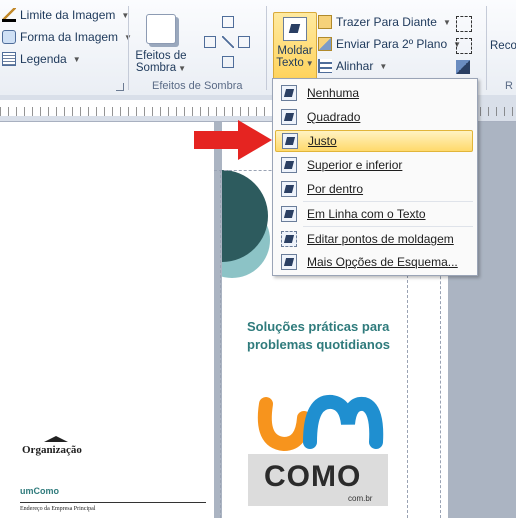 This screenshot has height=518, width=516. What do you see at coordinates (289, 262) in the screenshot?
I see `layout-options-icon` at bounding box center [289, 262].